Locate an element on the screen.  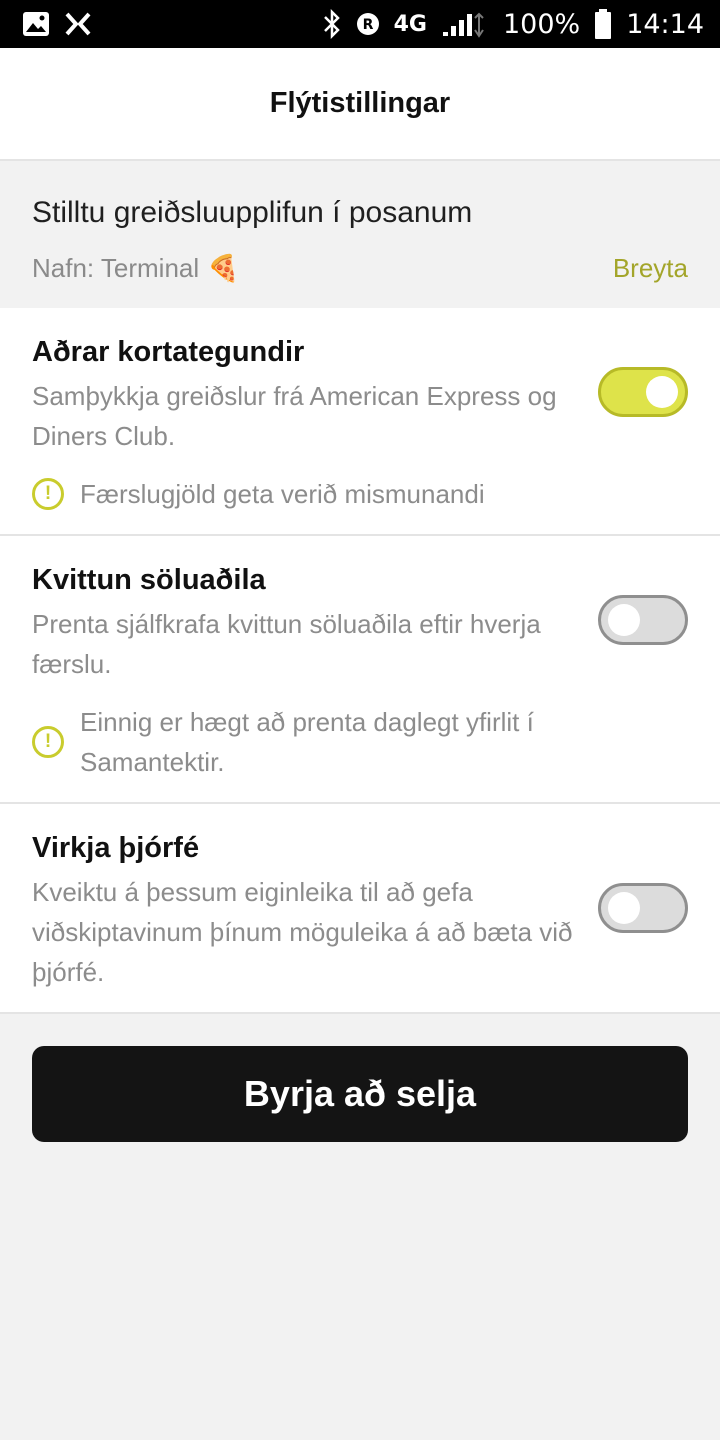
page-title: Flýtistillingar is located at coordinates (360, 103).